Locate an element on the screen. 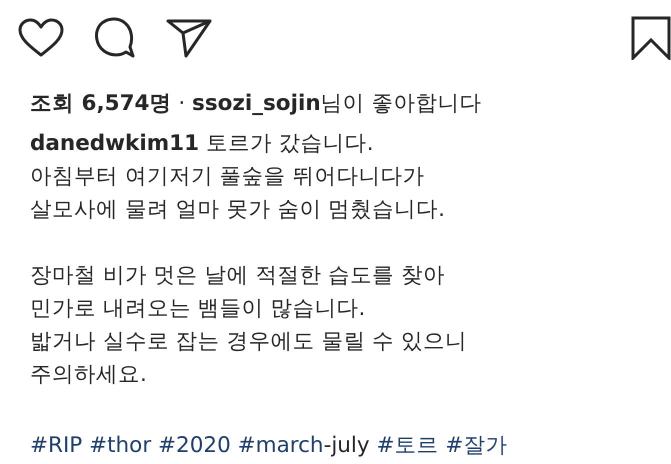  comment-icon is located at coordinates (115, 38).